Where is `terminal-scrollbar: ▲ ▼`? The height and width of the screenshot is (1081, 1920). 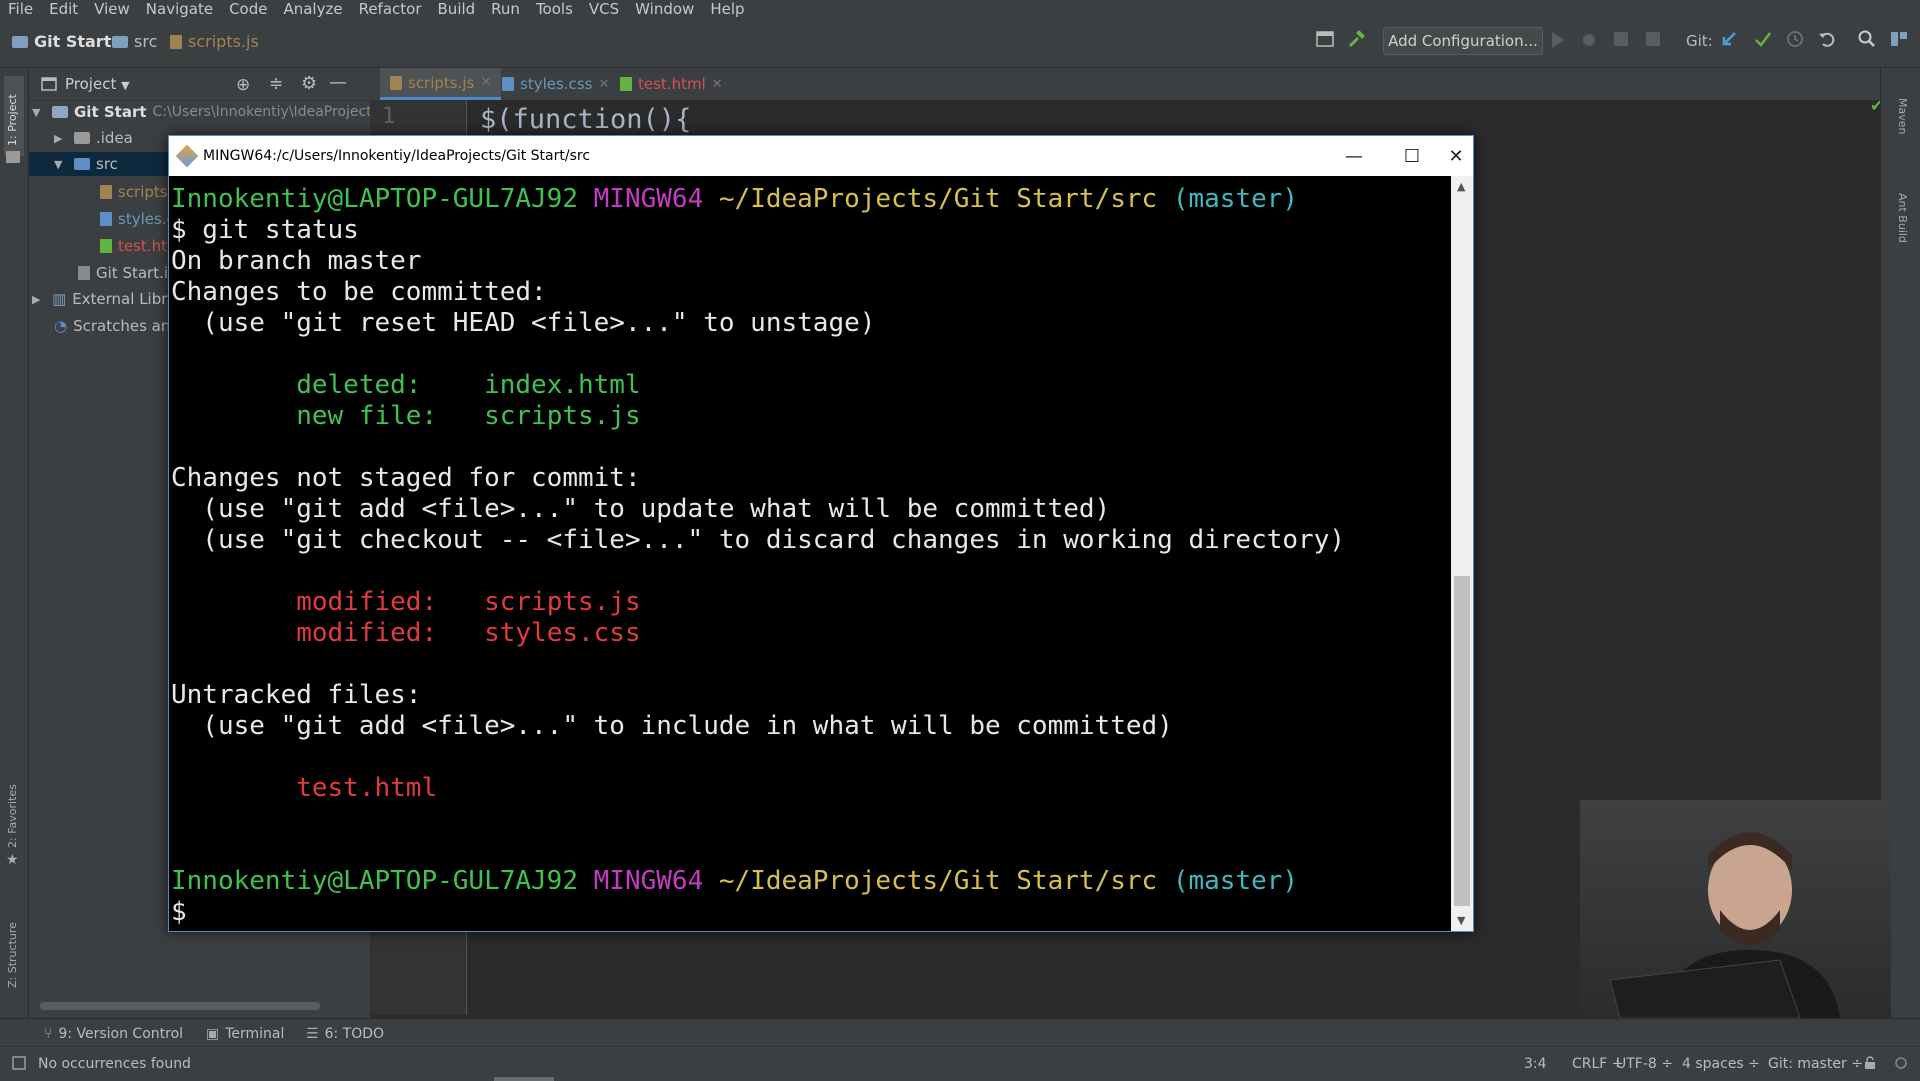
terminal-scrollbar: ▲ ▼ is located at coordinates (1462, 553).